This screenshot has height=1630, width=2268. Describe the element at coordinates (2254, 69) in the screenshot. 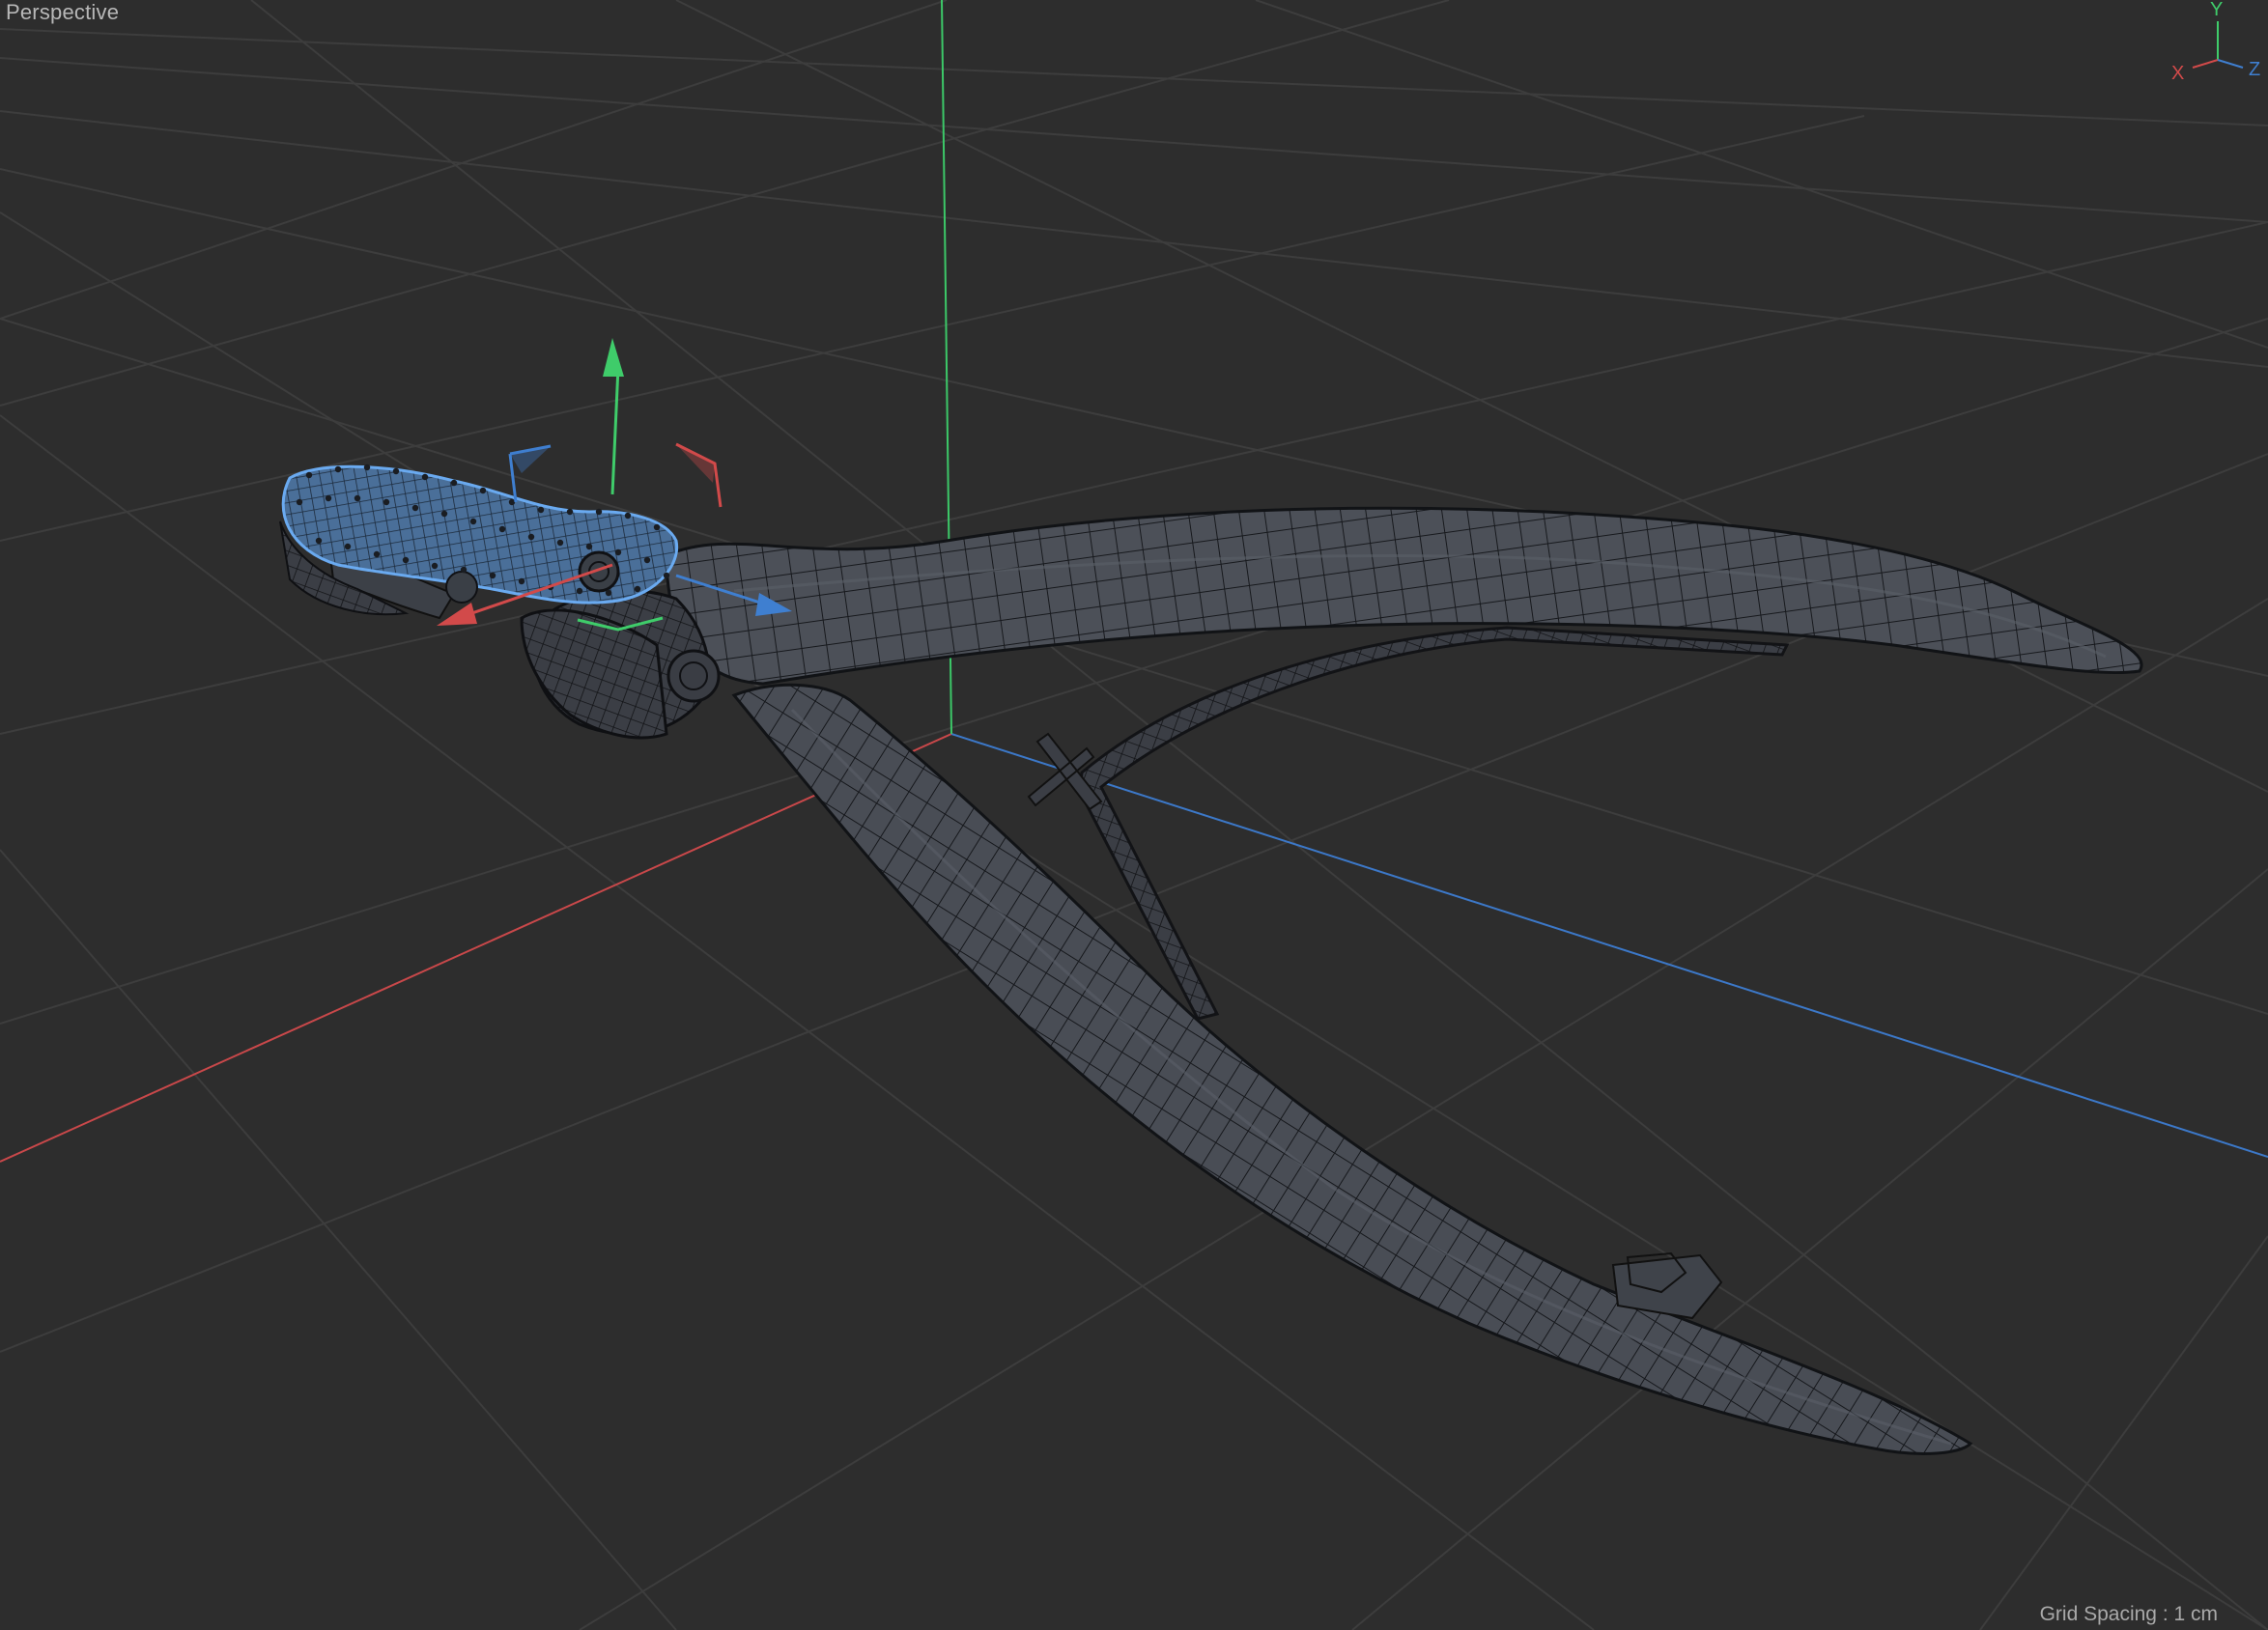

I see `orientation-z-label: Z` at that location.